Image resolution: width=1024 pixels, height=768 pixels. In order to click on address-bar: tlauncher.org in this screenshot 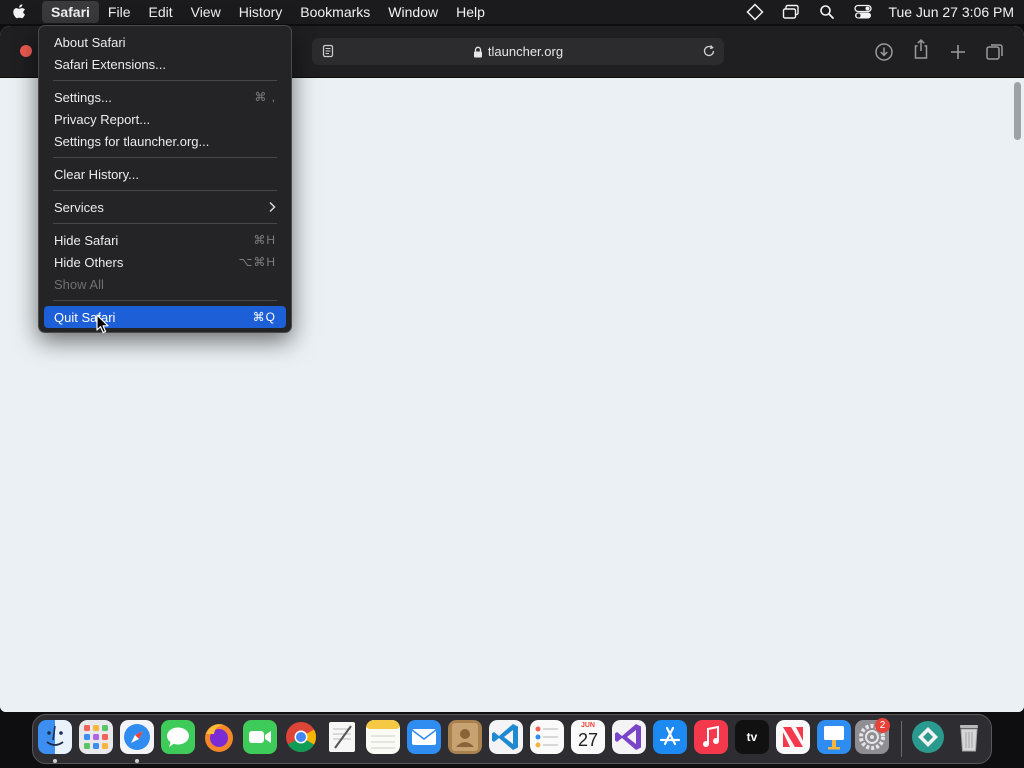, I will do `click(518, 51)`.